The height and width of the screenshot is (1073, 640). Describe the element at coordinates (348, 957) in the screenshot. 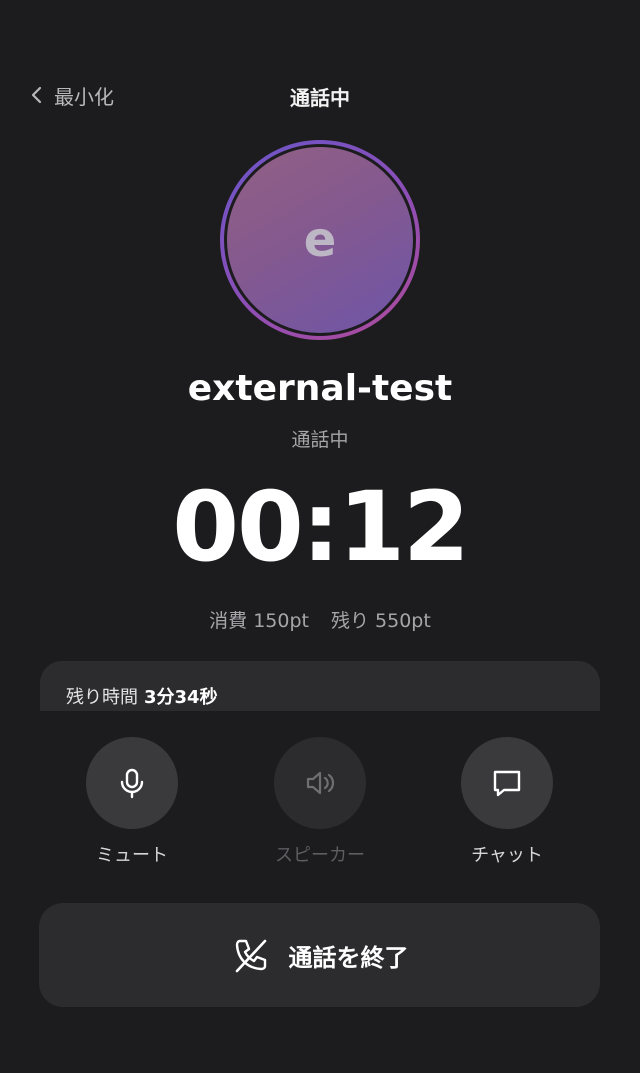

I see `end-call-label: 通話を終了` at that location.